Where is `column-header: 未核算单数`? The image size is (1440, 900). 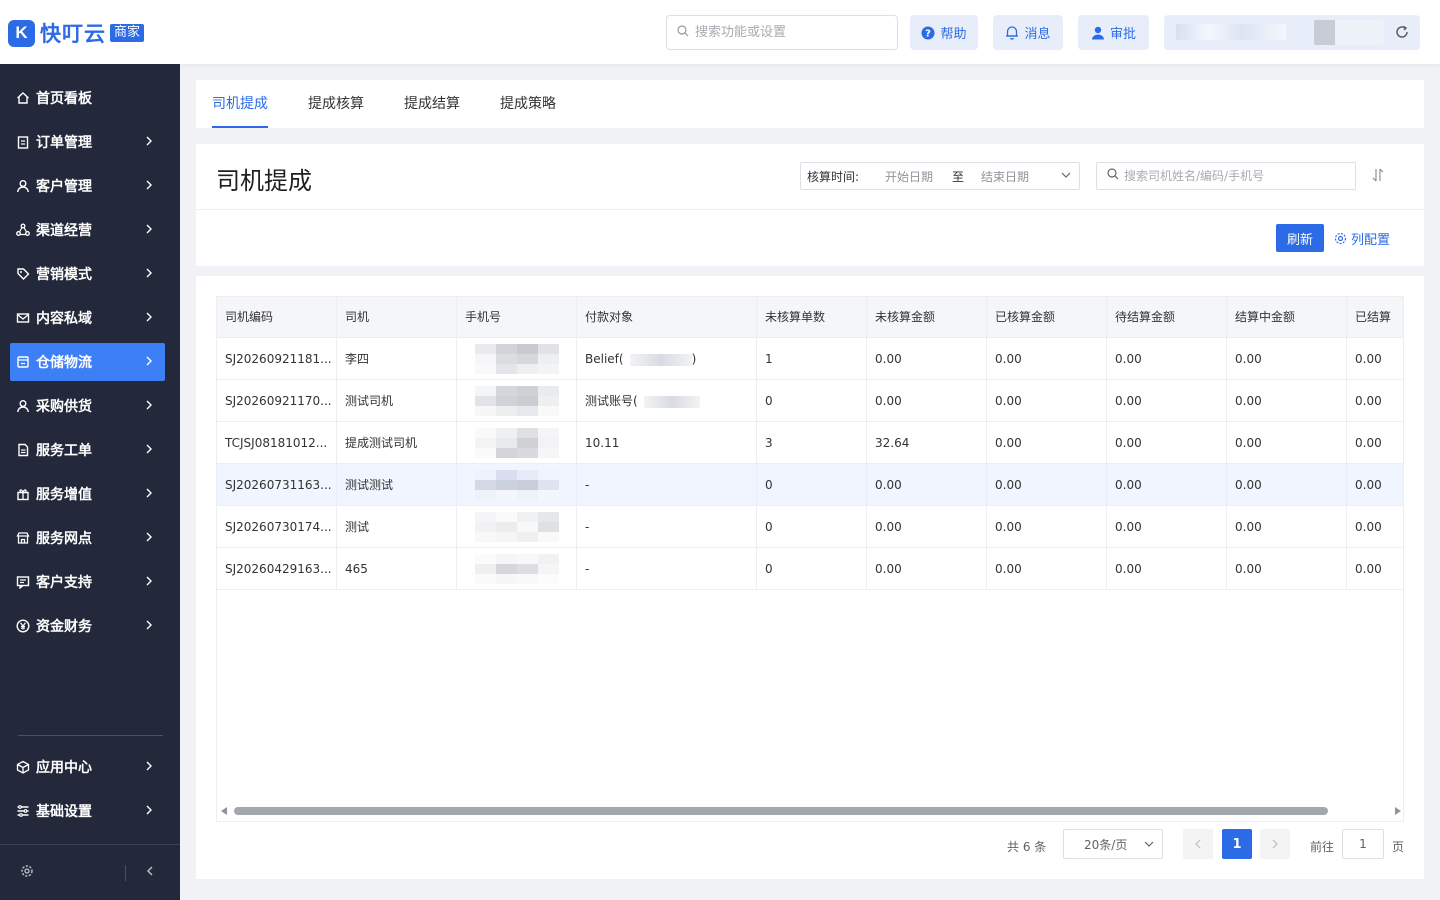 column-header: 未核算单数 is located at coordinates (812, 317).